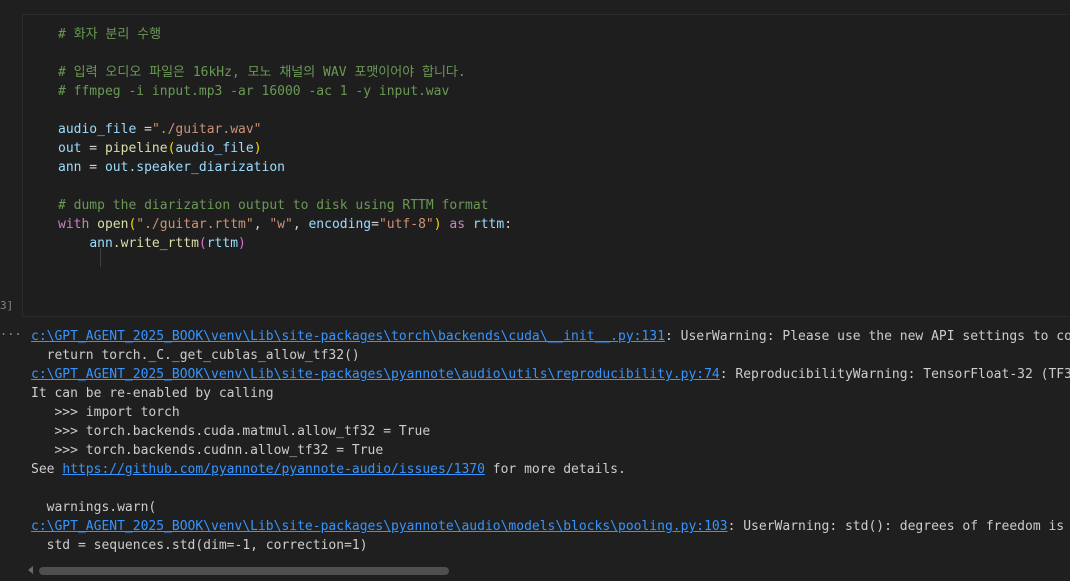  I want to click on string-token: "w", so click(281, 224).